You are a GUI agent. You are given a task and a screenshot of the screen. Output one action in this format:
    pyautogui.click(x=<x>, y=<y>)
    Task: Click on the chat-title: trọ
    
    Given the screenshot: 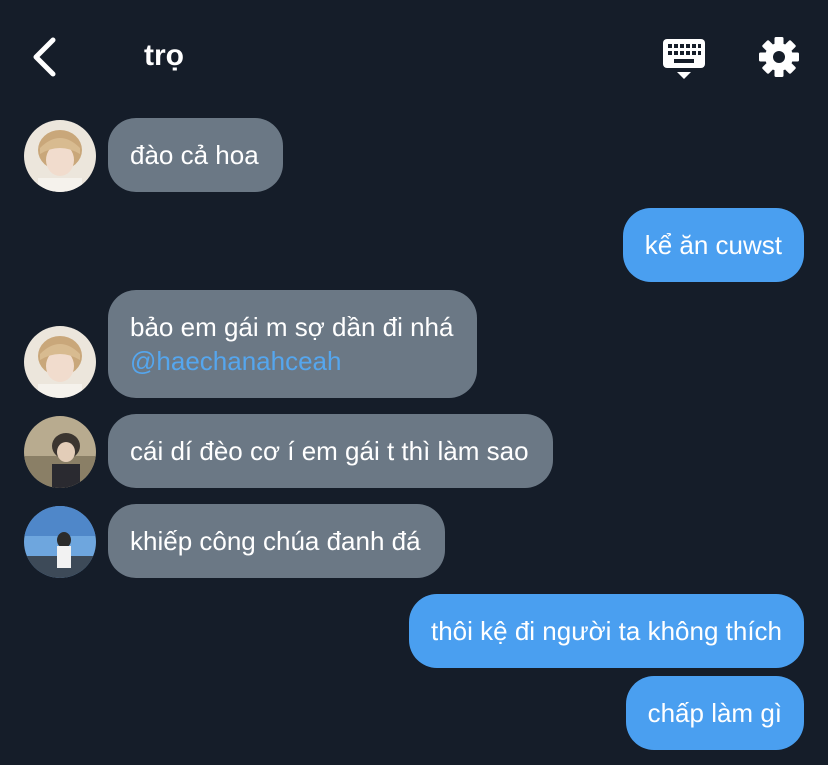 What is the action you would take?
    pyautogui.click(x=164, y=55)
    